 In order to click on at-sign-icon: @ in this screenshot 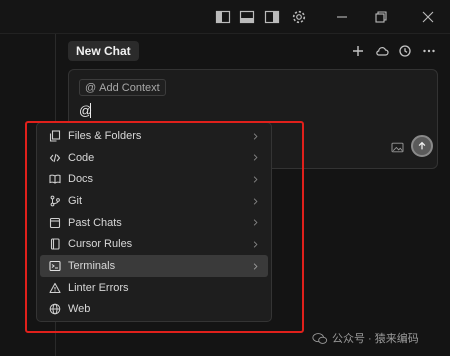, I will do `click(91, 87)`.